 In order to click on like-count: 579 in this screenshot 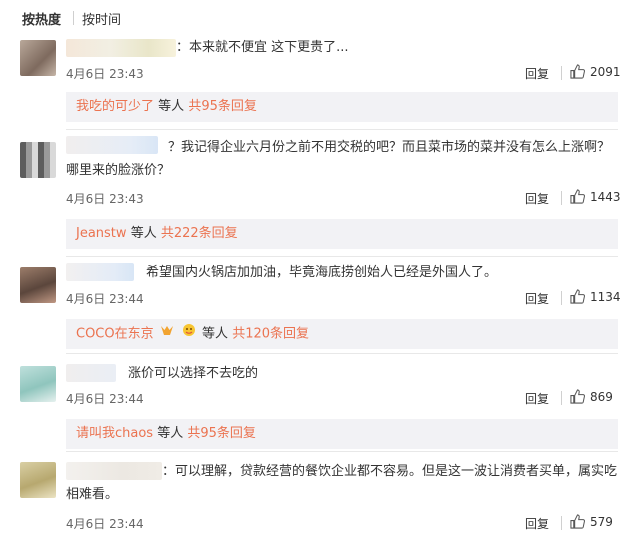, I will do `click(601, 521)`.